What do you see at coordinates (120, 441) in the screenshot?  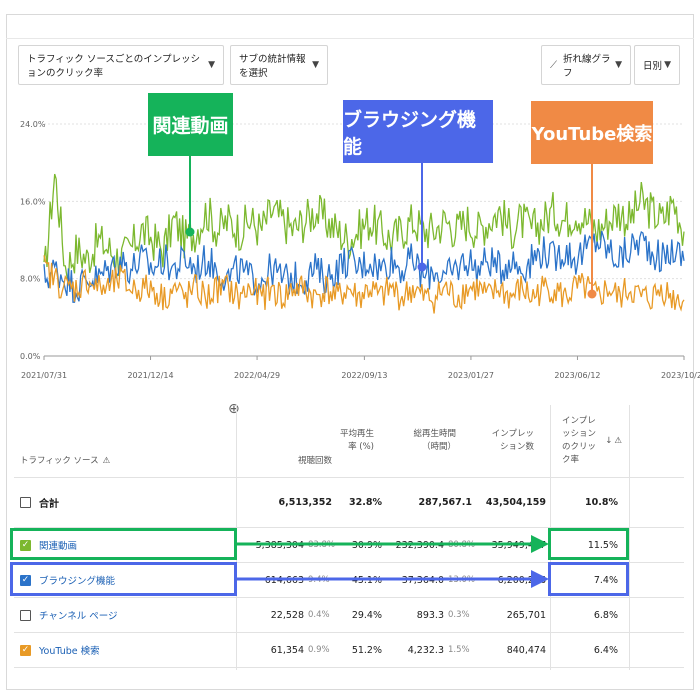 I see `header-source: トラフィック ソース ⚠` at bounding box center [120, 441].